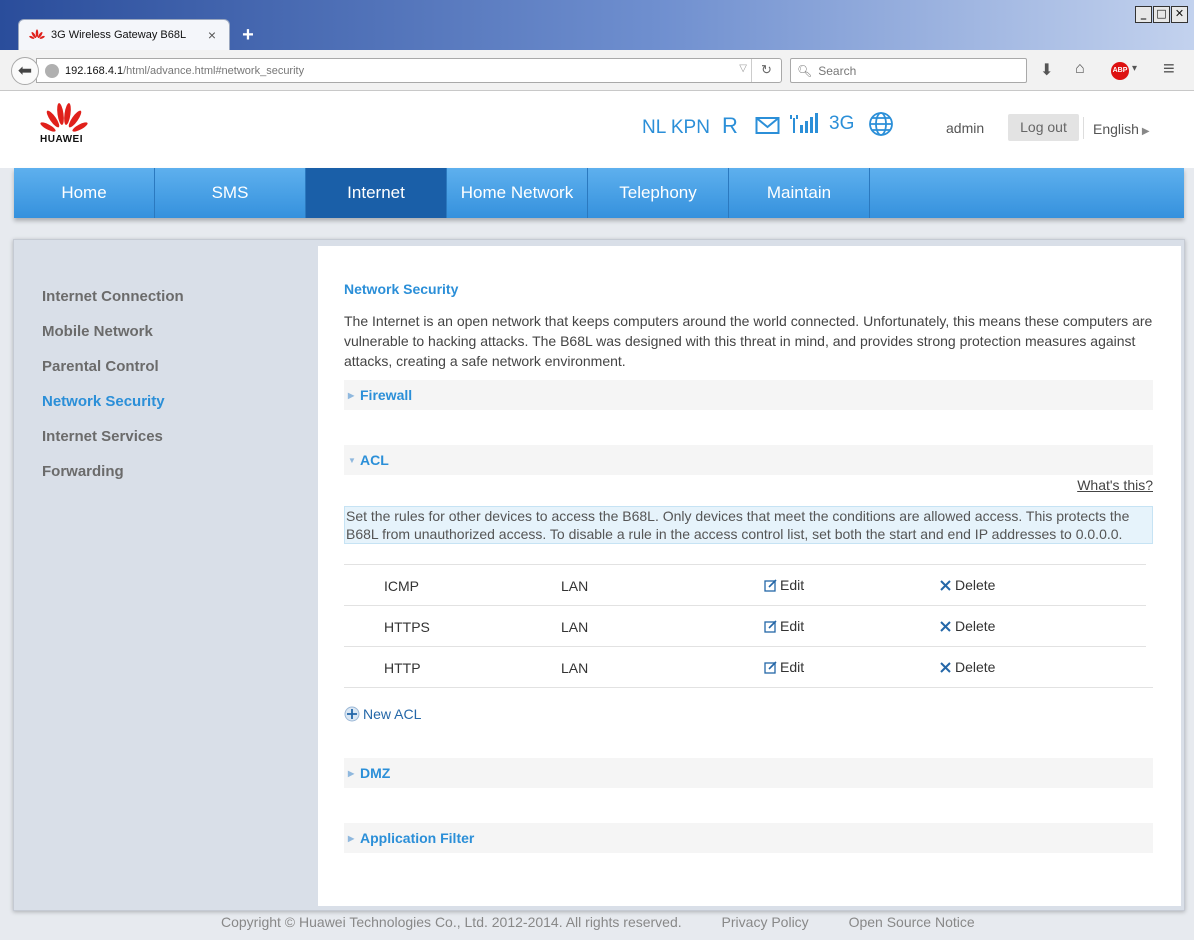  I want to click on table-row: ICMP LAN Edit Delete, so click(745, 585).